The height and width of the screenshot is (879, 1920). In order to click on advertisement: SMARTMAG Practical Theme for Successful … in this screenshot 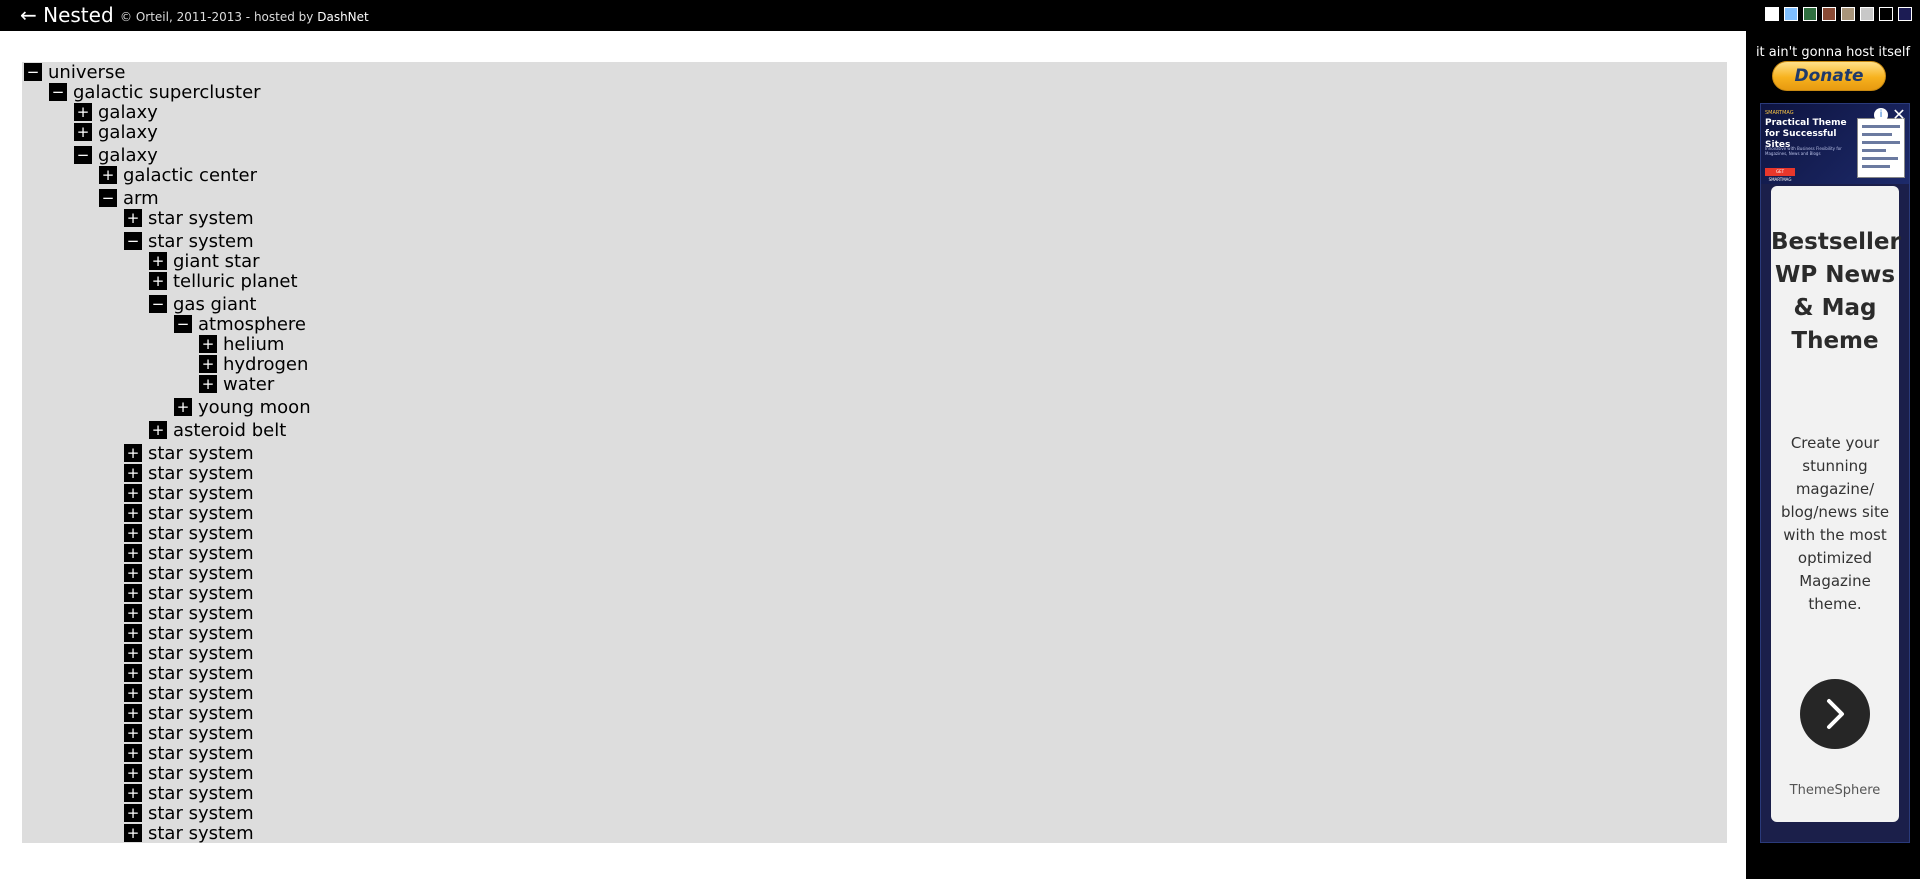, I will do `click(1835, 473)`.